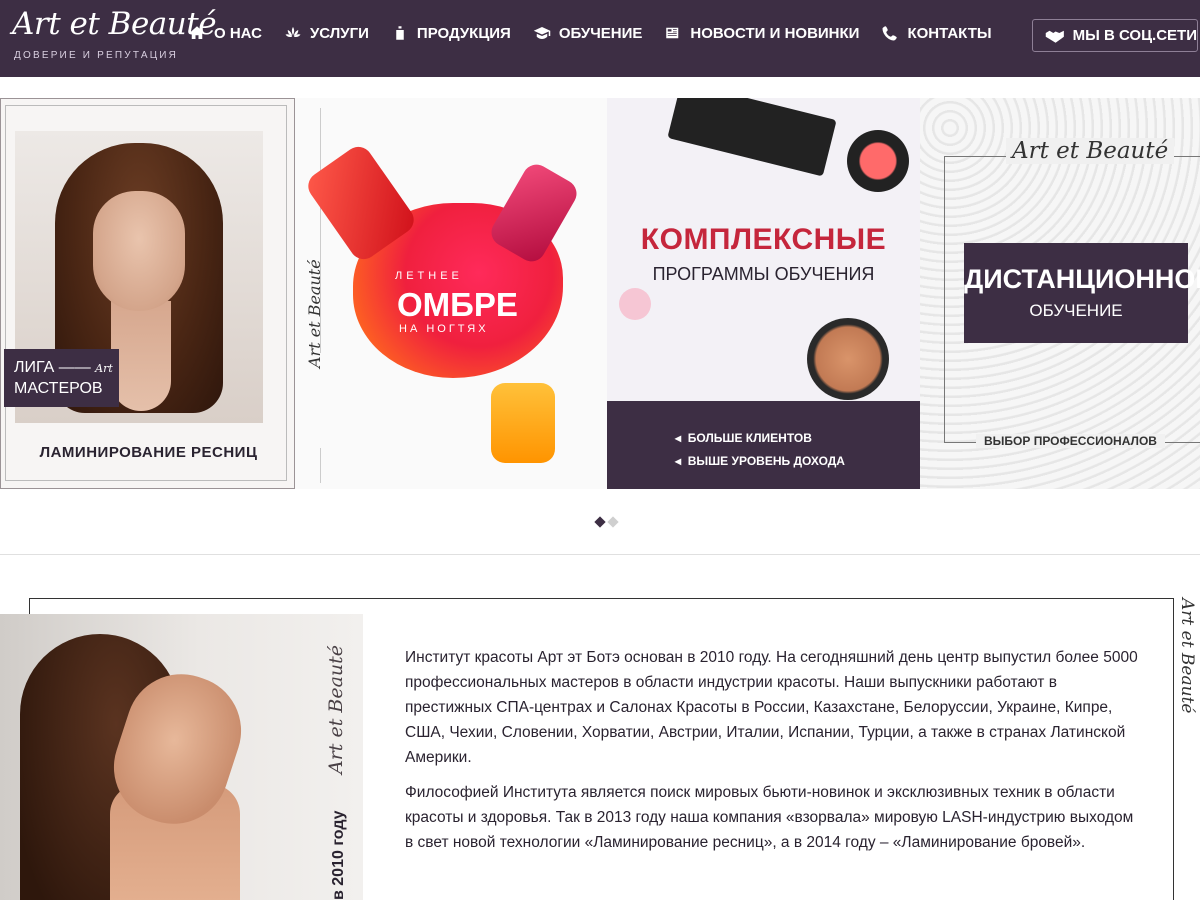 Image resolution: width=1200 pixels, height=900 pixels. What do you see at coordinates (400, 33) in the screenshot?
I see `bottle-icon` at bounding box center [400, 33].